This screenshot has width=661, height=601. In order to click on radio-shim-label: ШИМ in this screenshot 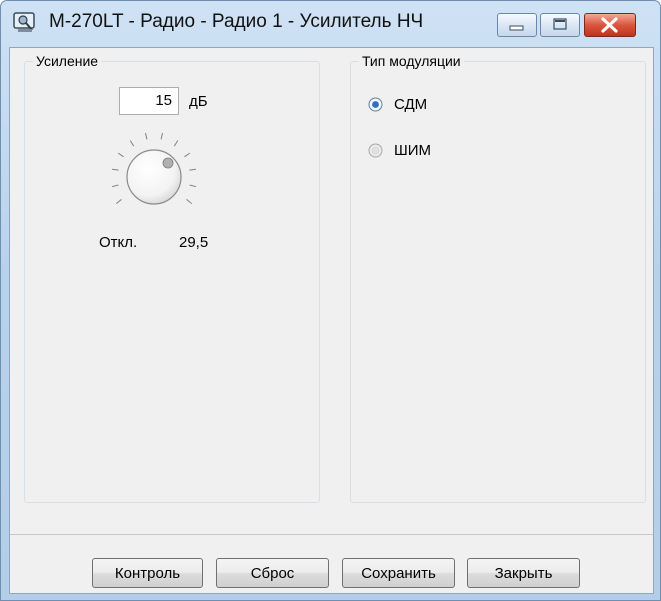, I will do `click(413, 150)`.